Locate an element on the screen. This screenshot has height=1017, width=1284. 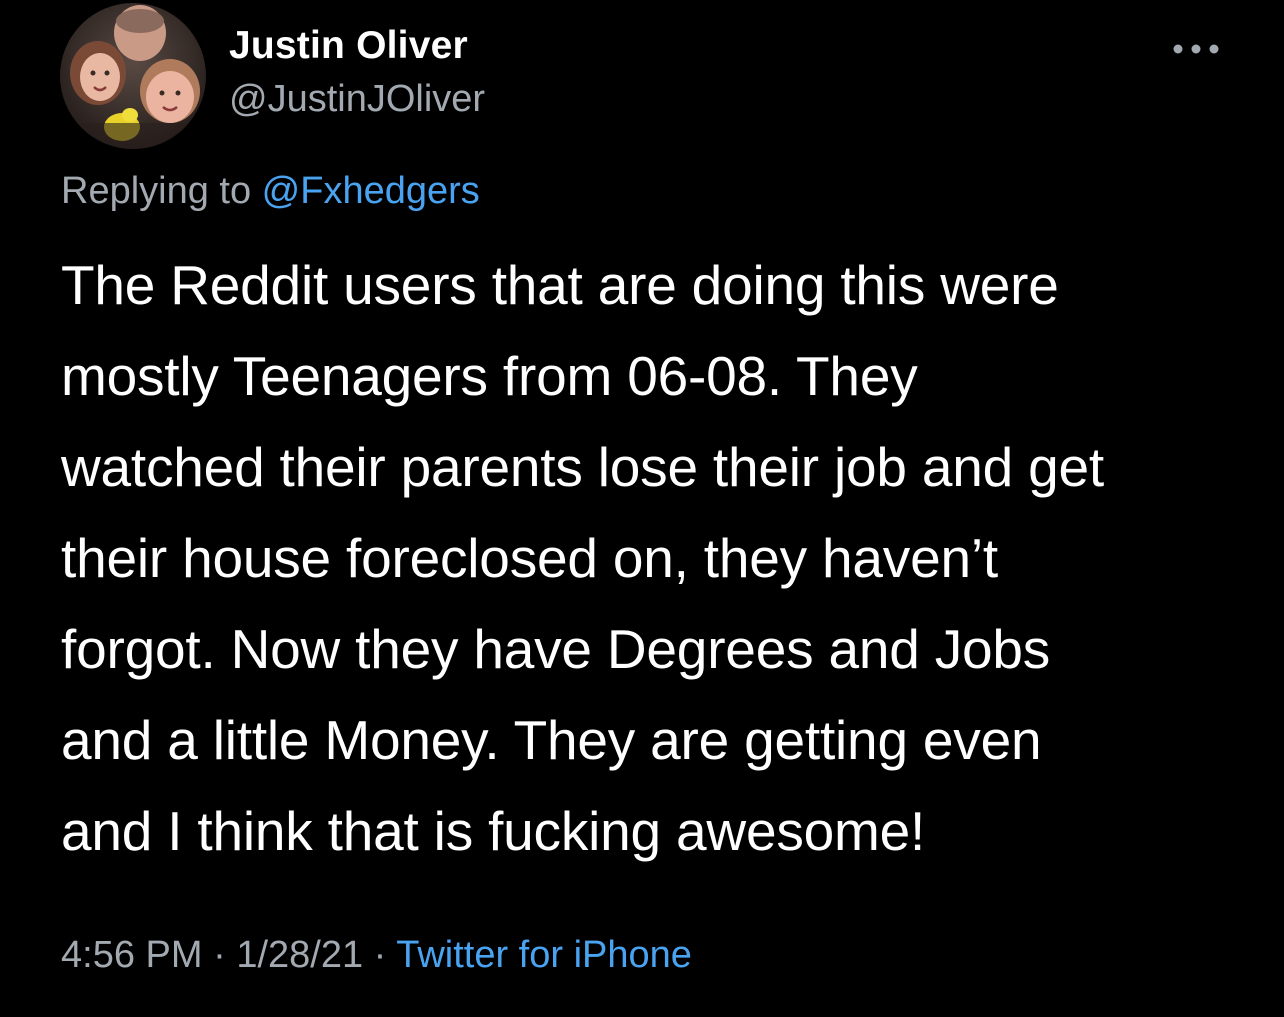
reply-mention-link: @Fxhedgers is located at coordinates (371, 191).